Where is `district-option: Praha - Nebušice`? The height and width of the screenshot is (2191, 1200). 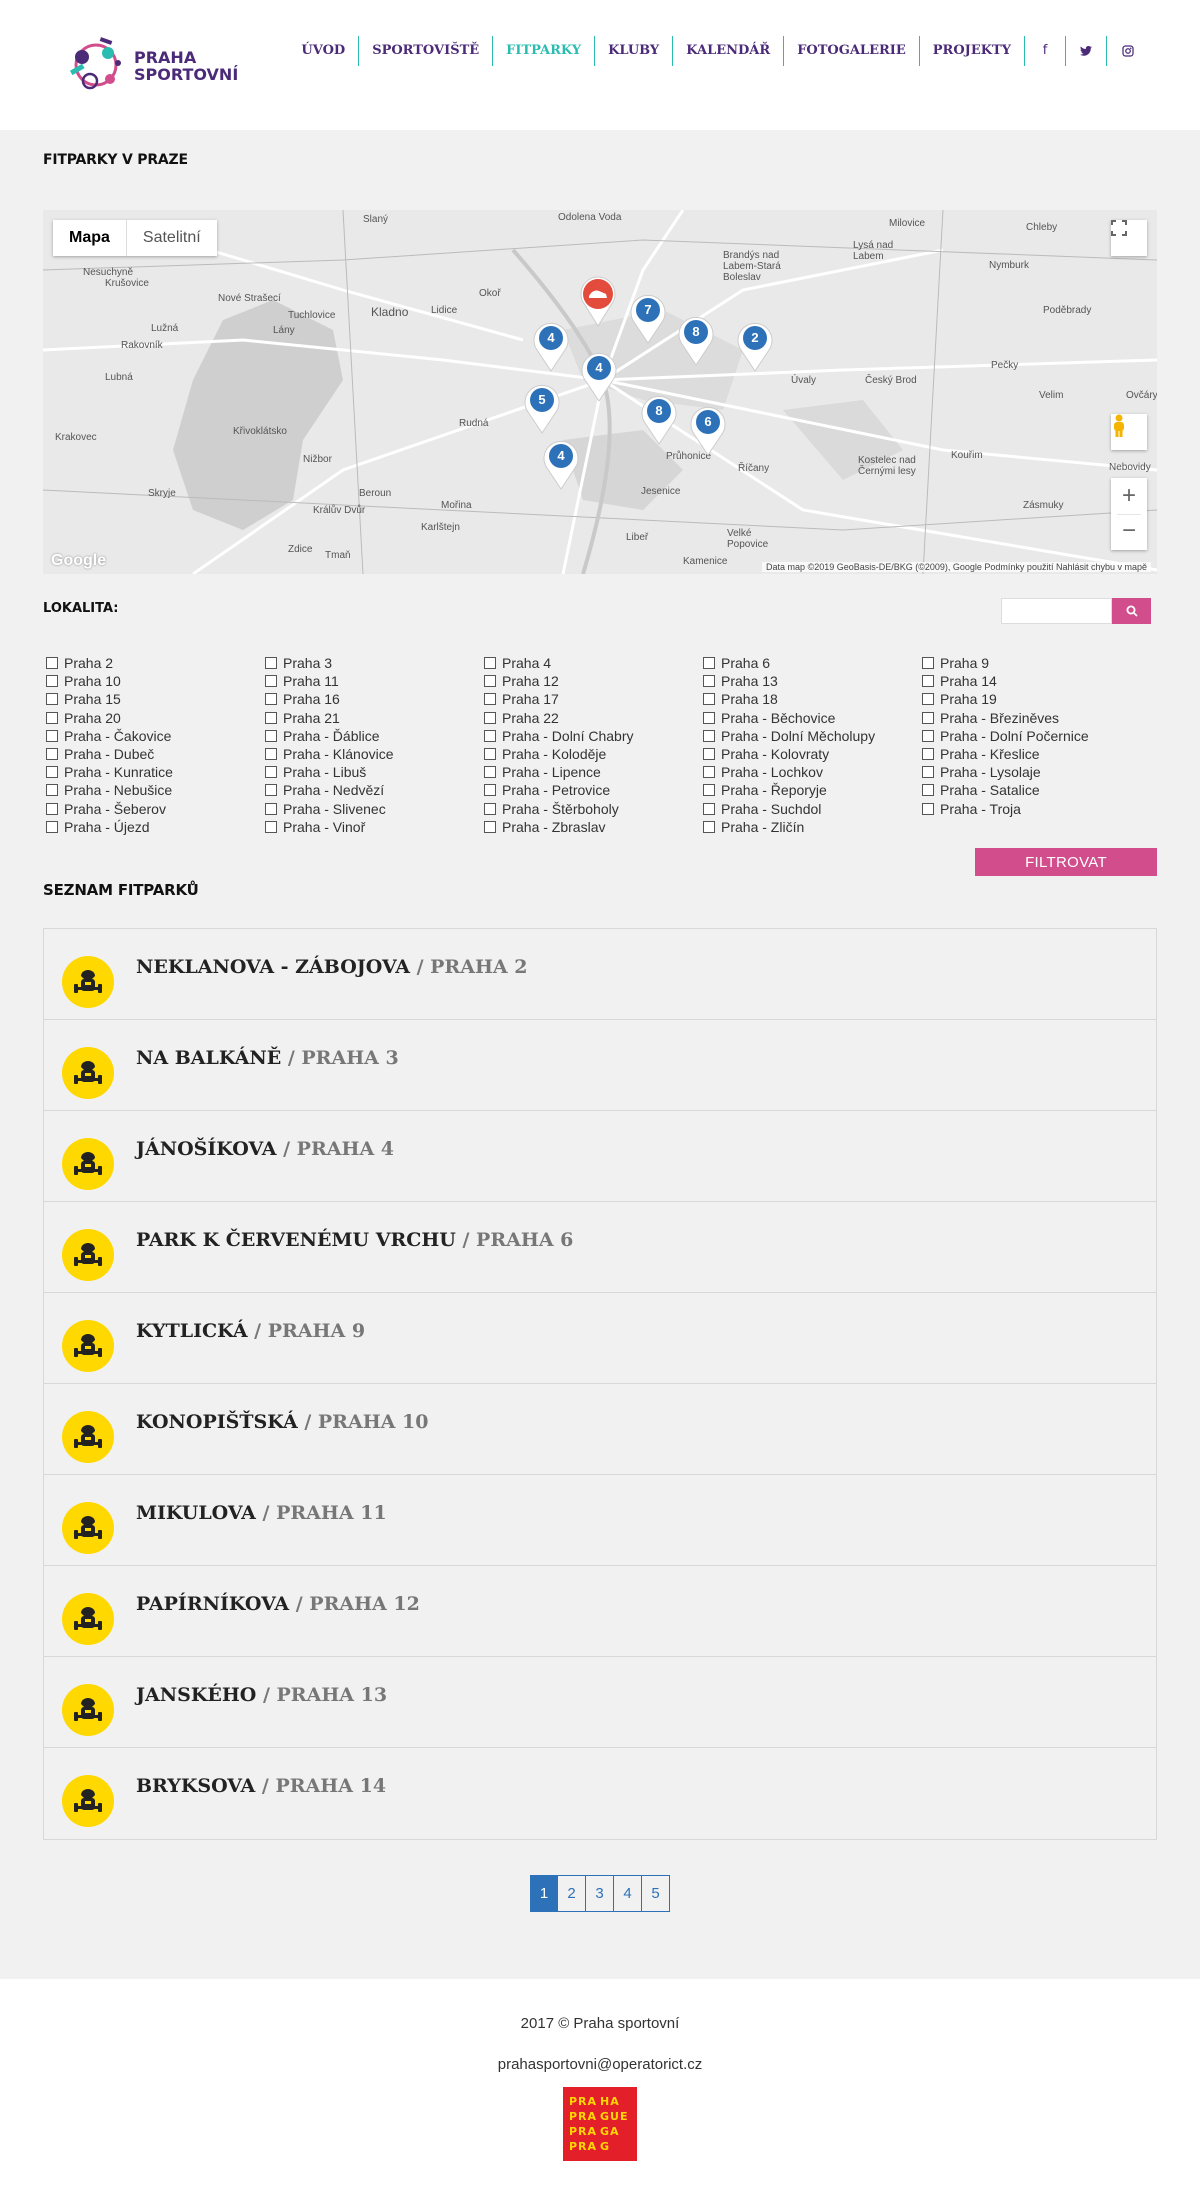 district-option: Praha - Nebušice is located at coordinates (155, 790).